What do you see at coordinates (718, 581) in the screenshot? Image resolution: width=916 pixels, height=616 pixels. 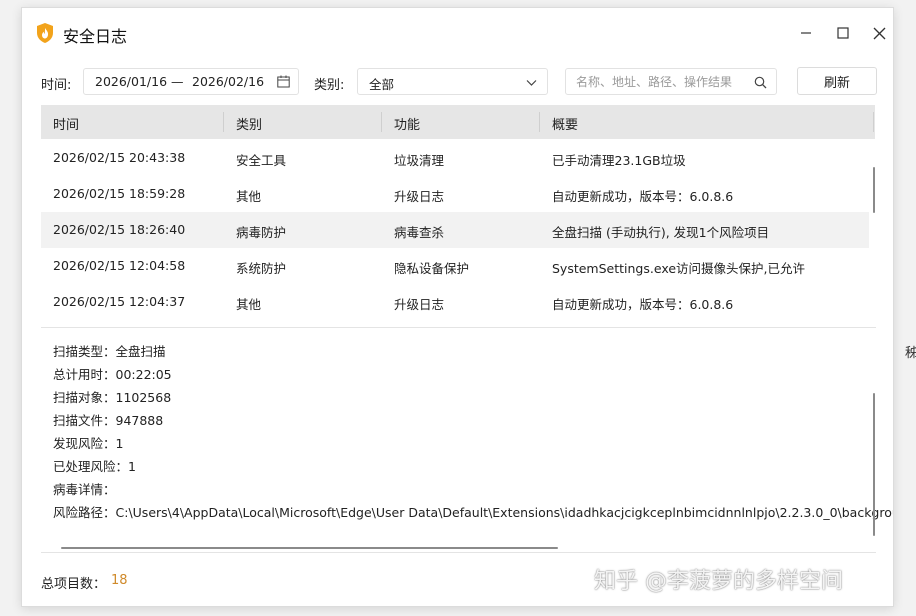 I see `watermark: 知乎 @李菠萝的多样空间` at bounding box center [718, 581].